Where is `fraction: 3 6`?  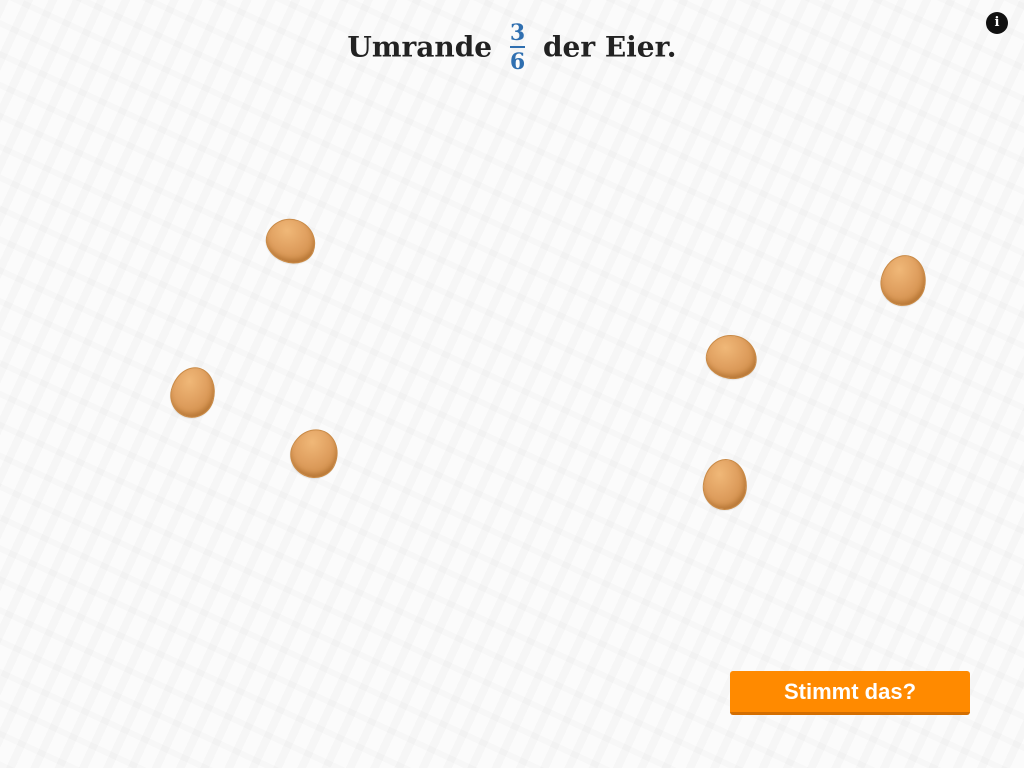
fraction: 3 6 is located at coordinates (517, 47).